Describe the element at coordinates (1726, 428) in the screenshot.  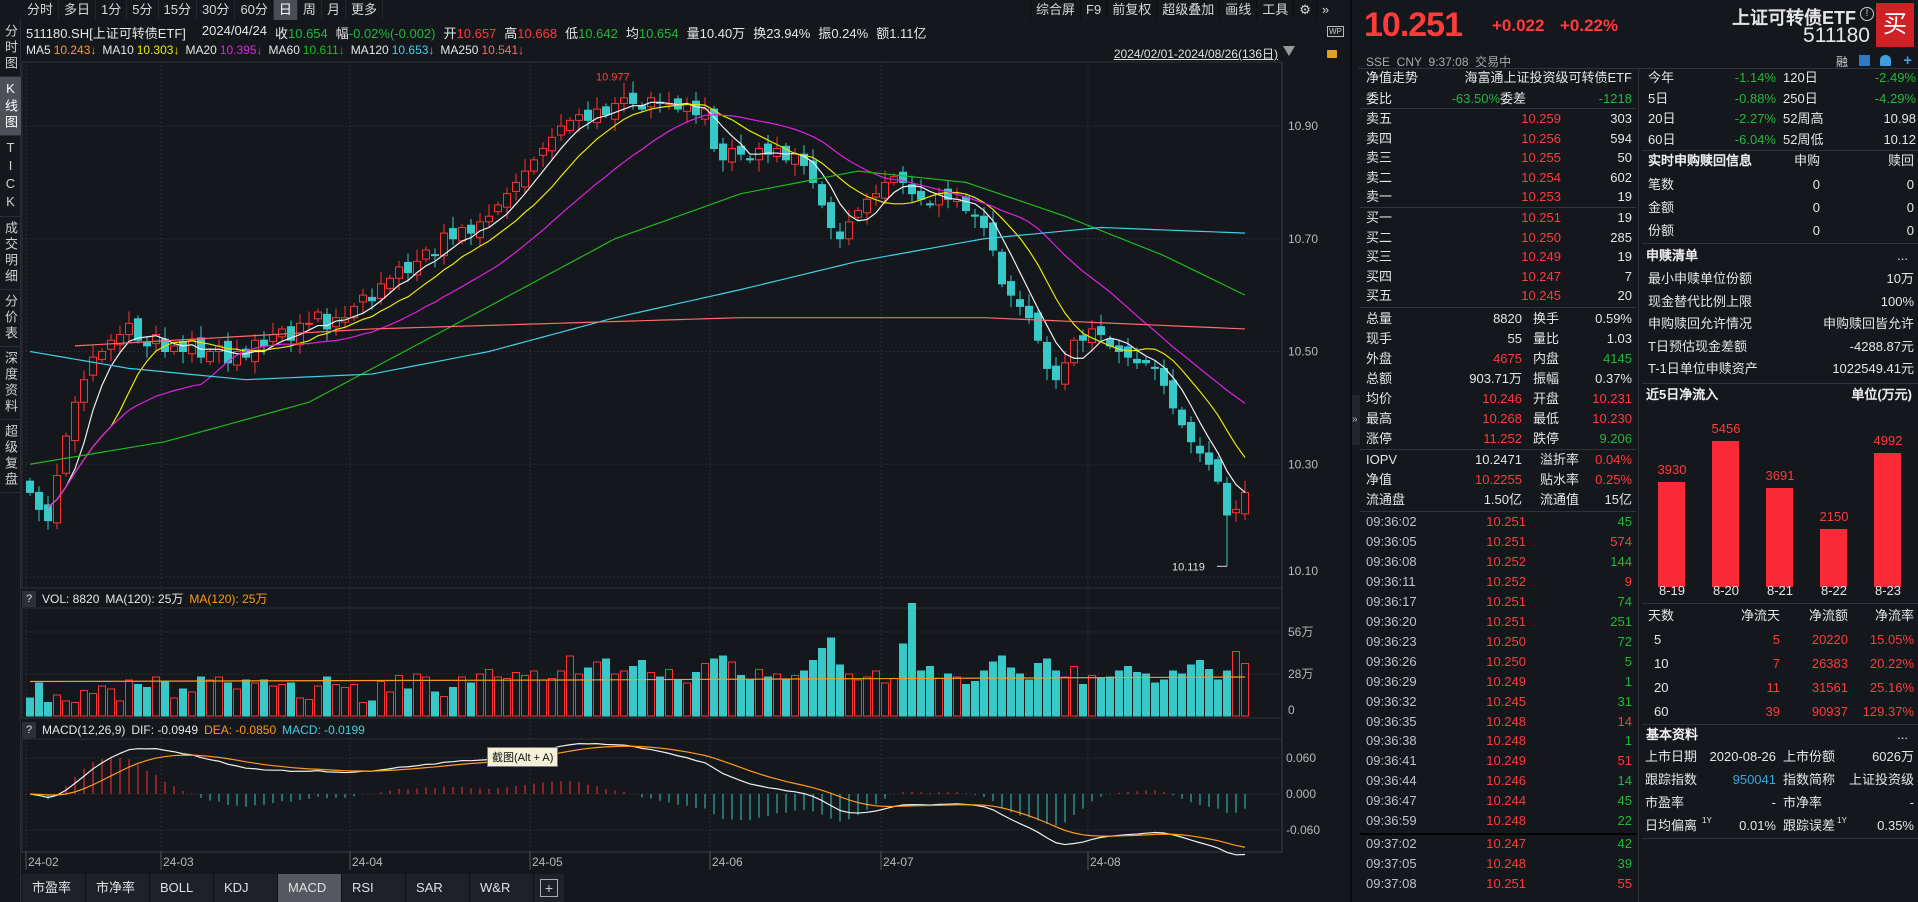
I see `bar-value-label: 5456` at that location.